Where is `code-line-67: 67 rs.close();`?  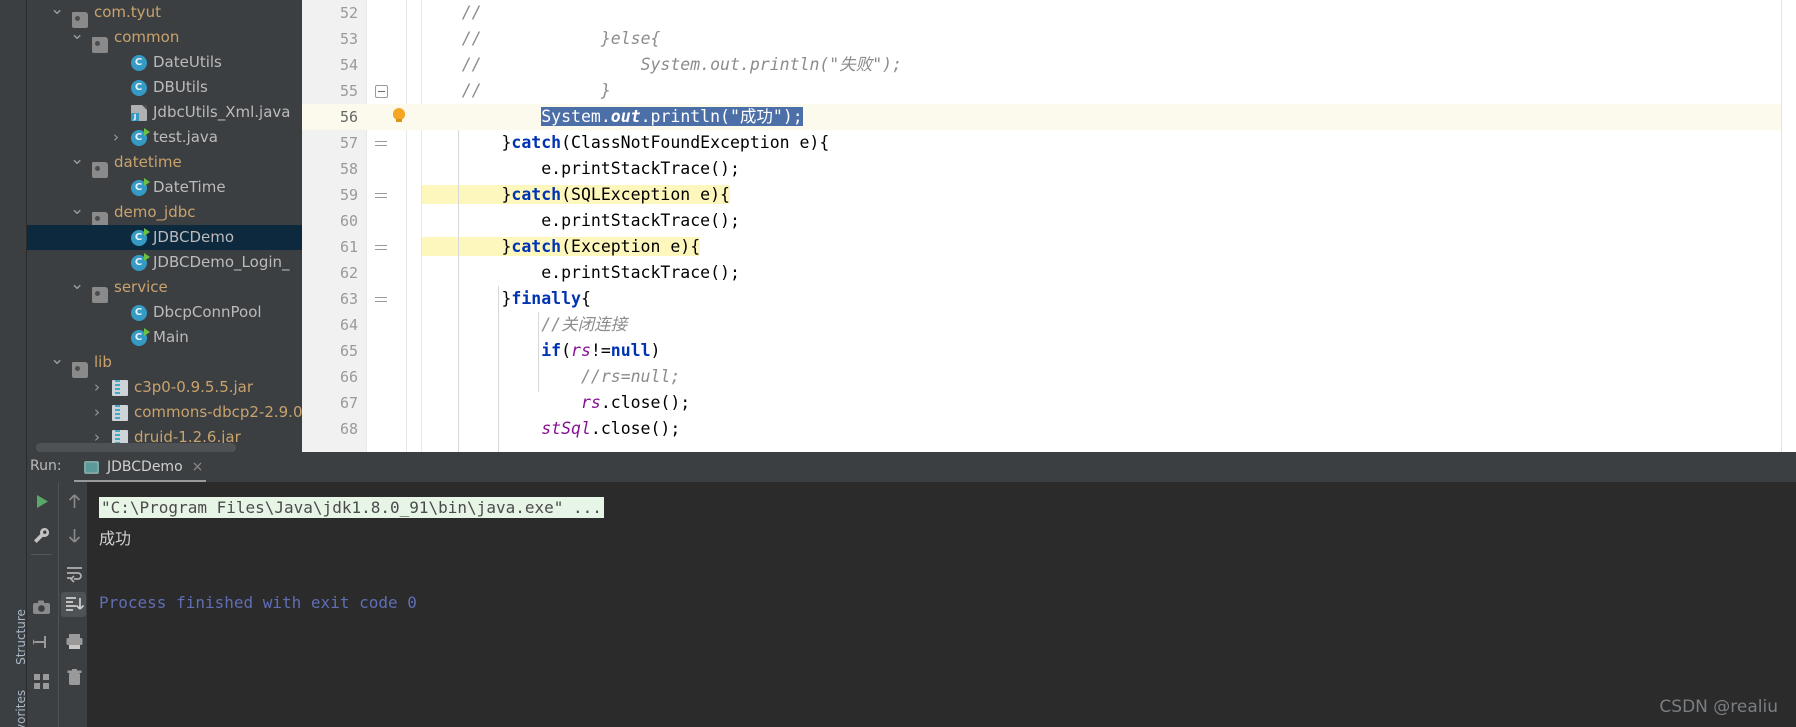 code-line-67: 67 rs.close(); is located at coordinates (1049, 403).